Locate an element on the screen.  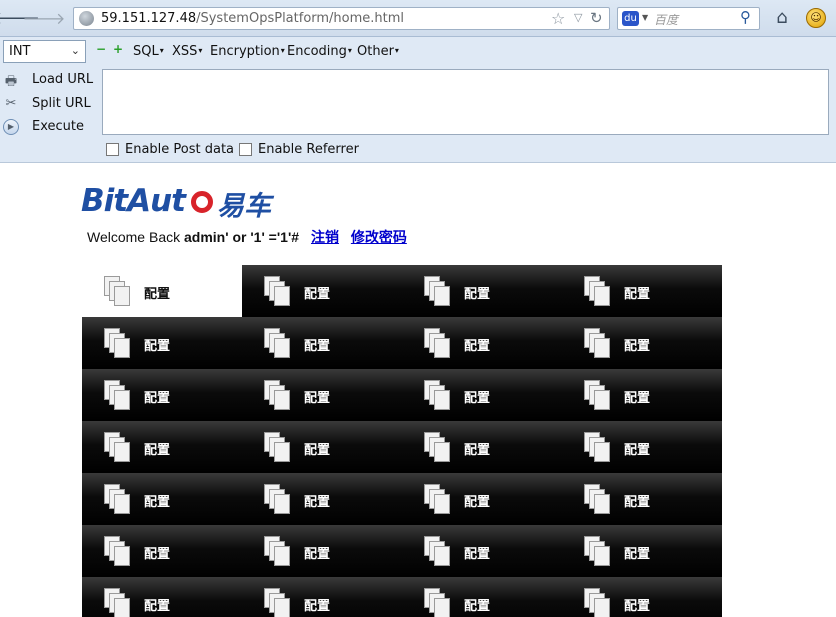
history-dropdown-icon: ▽ is located at coordinates (578, 17).